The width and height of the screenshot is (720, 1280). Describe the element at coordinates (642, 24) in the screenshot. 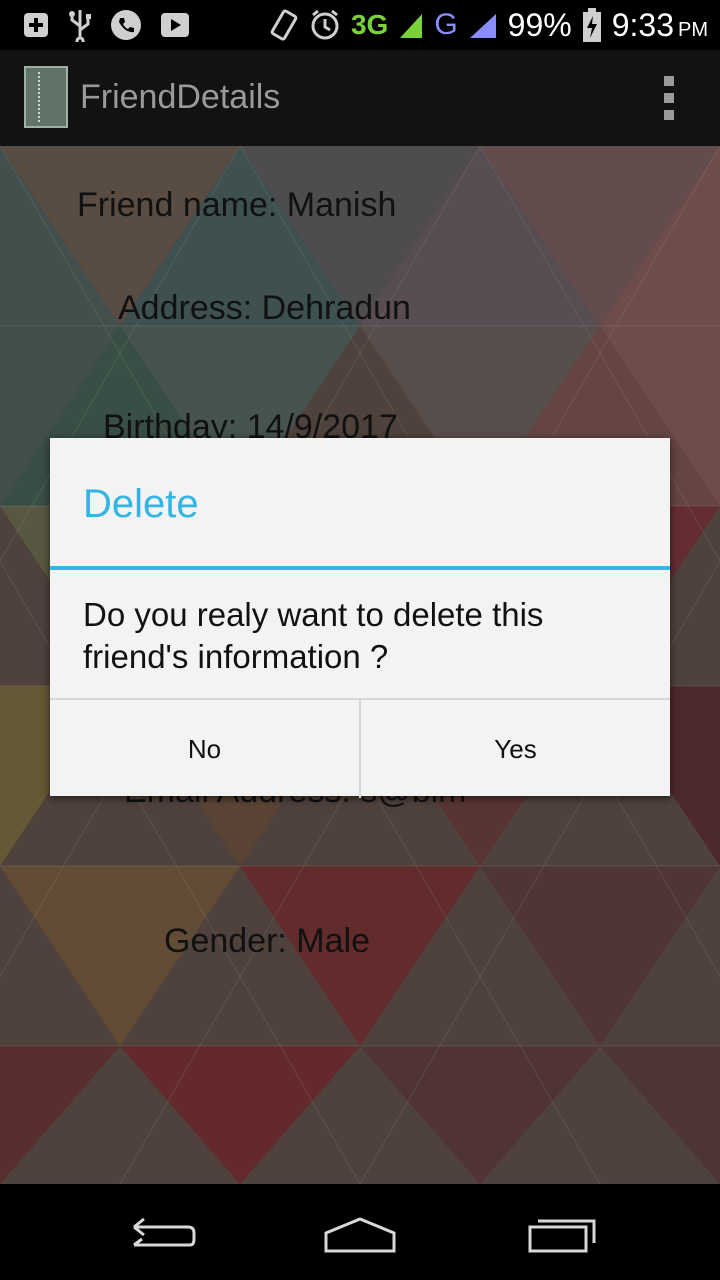

I see `clock-time: 9:33` at that location.